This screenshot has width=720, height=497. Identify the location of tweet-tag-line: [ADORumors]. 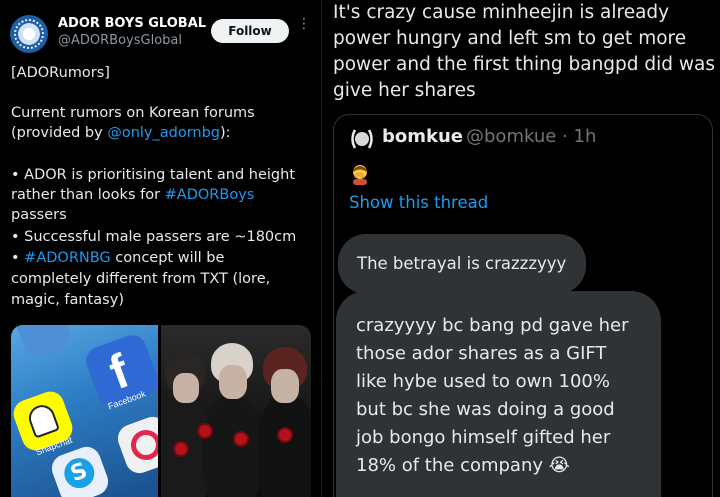
(60, 73).